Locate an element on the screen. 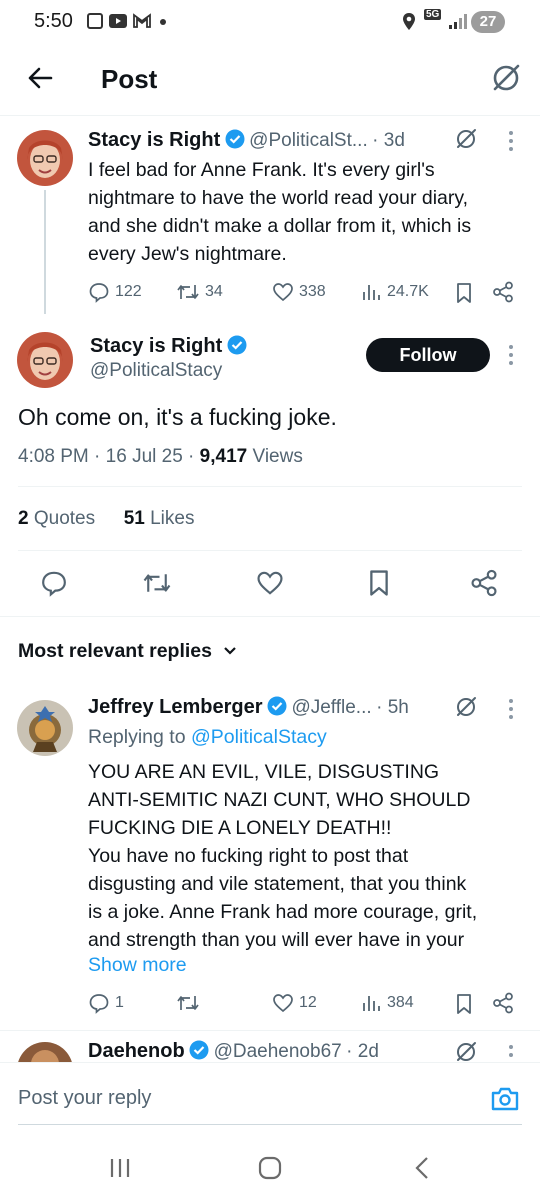  author-handle: @PoliticalStacy is located at coordinates (156, 371).